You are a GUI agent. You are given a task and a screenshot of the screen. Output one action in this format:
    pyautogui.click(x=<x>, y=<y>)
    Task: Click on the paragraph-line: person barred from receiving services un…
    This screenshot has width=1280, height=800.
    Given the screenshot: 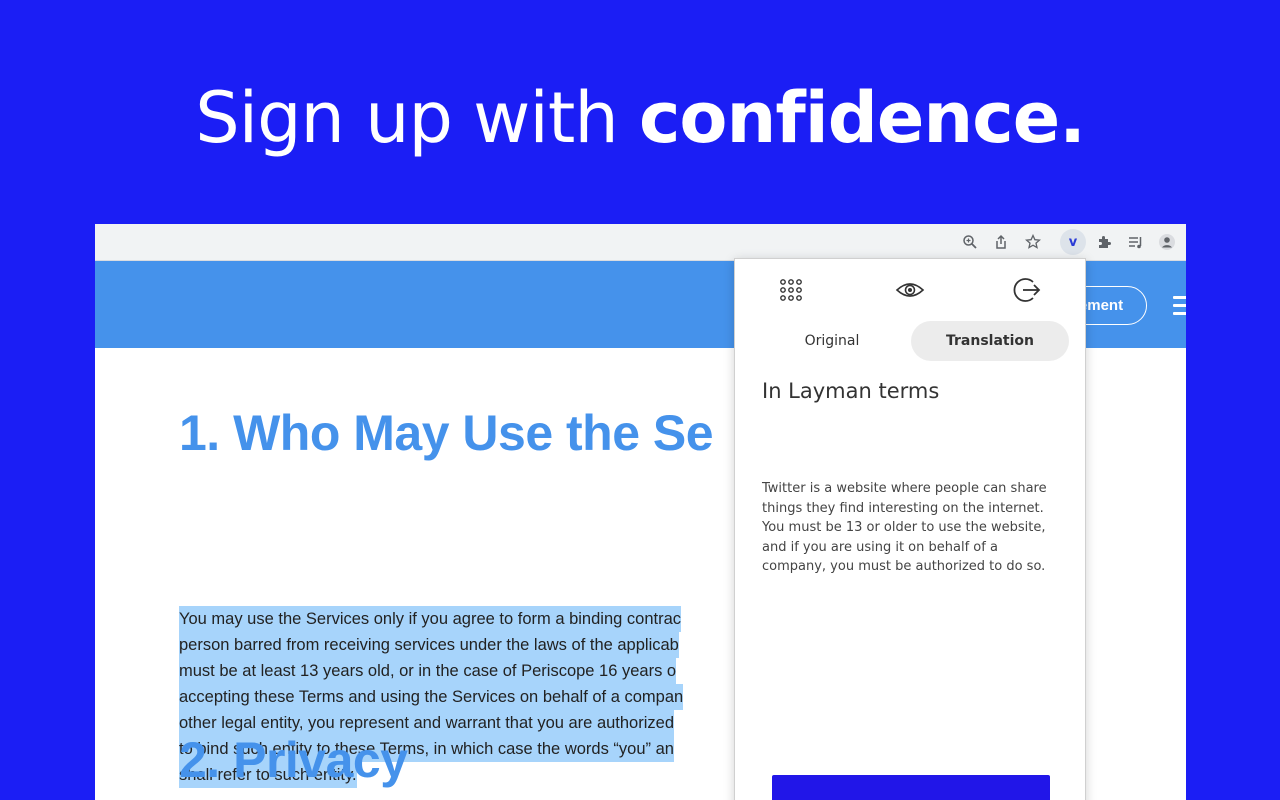 What is the action you would take?
    pyautogui.click(x=429, y=645)
    